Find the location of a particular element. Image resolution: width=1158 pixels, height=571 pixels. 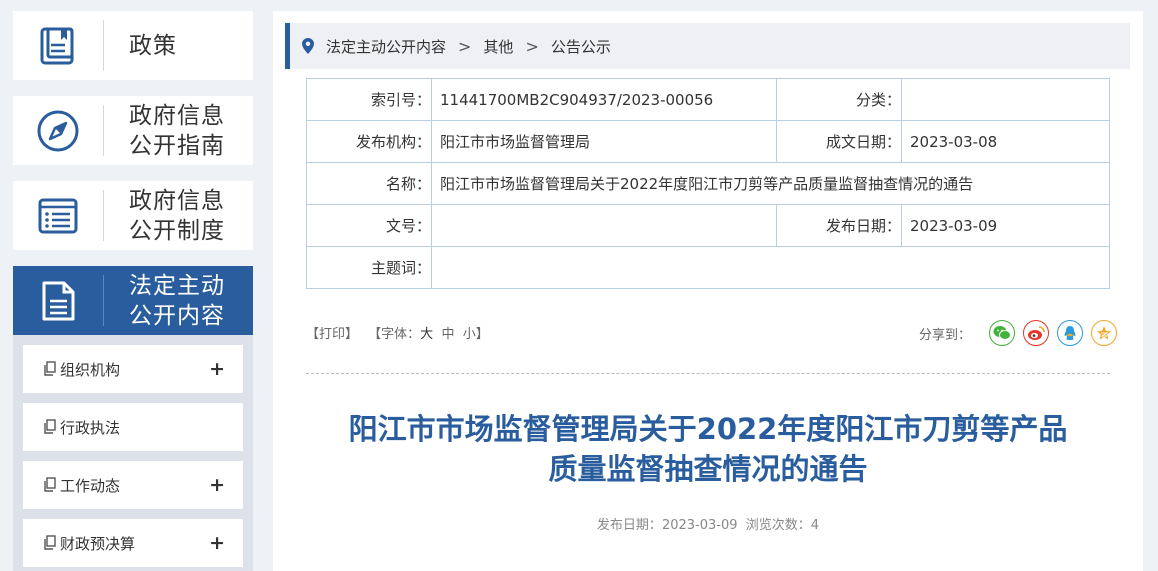

keywords-value is located at coordinates (770, 267).